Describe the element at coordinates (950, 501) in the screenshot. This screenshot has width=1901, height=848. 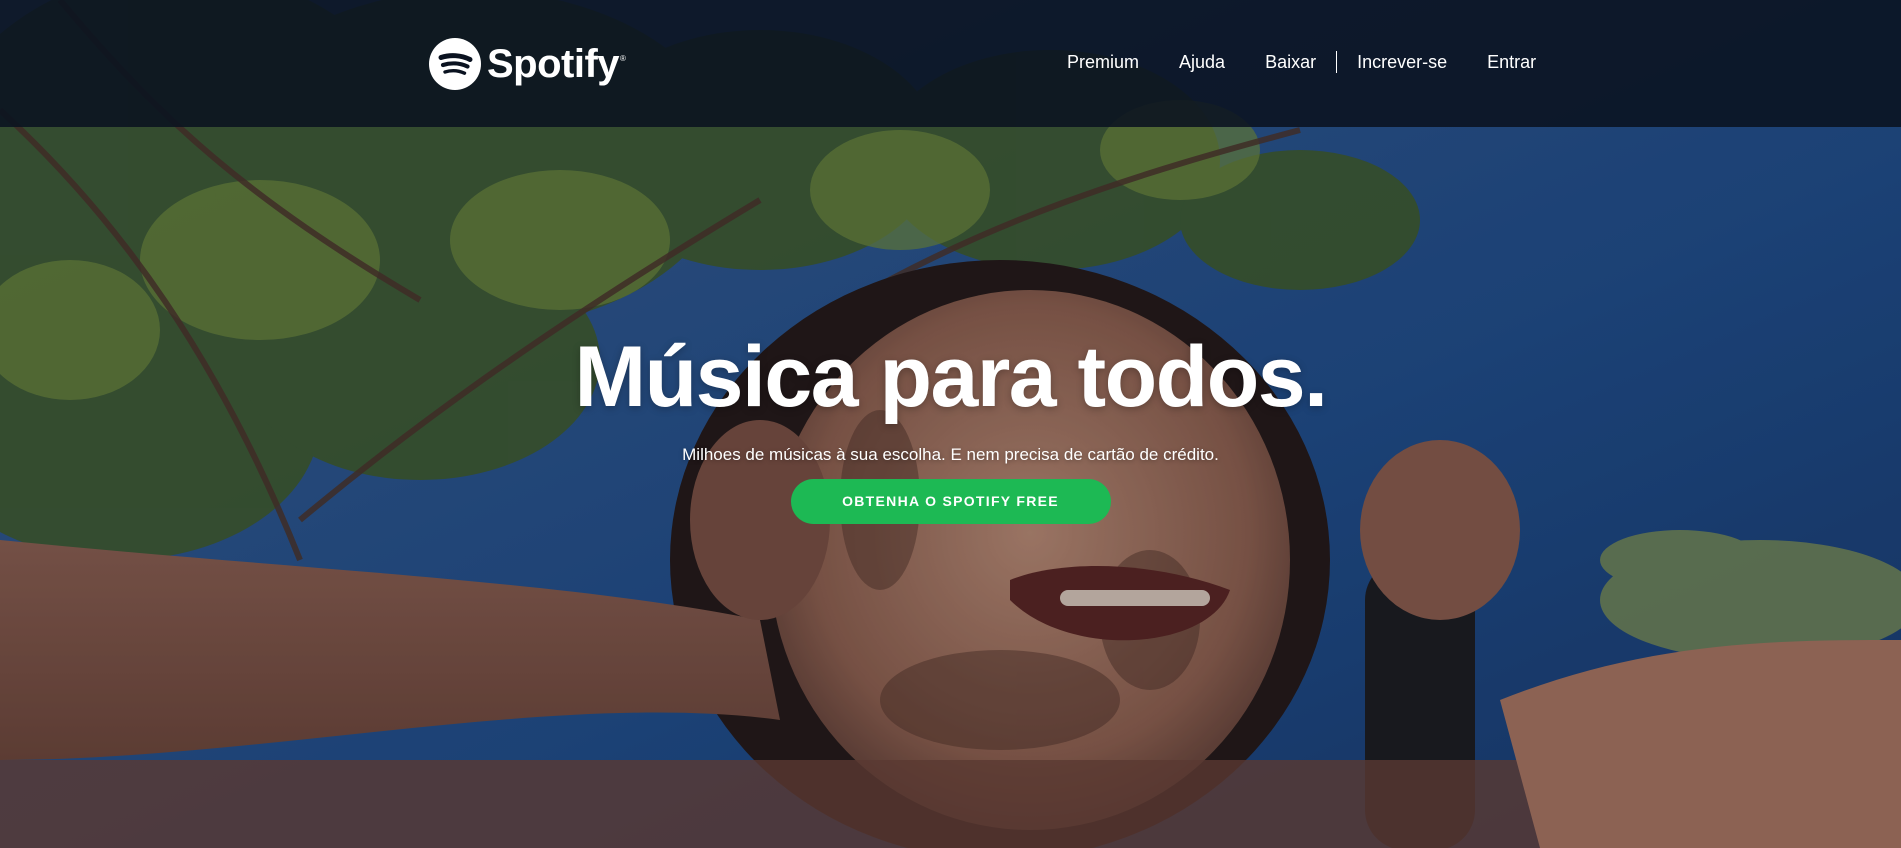
I see `get-spotify-free-button: OBTENHA O SPOTIFY FREE` at that location.